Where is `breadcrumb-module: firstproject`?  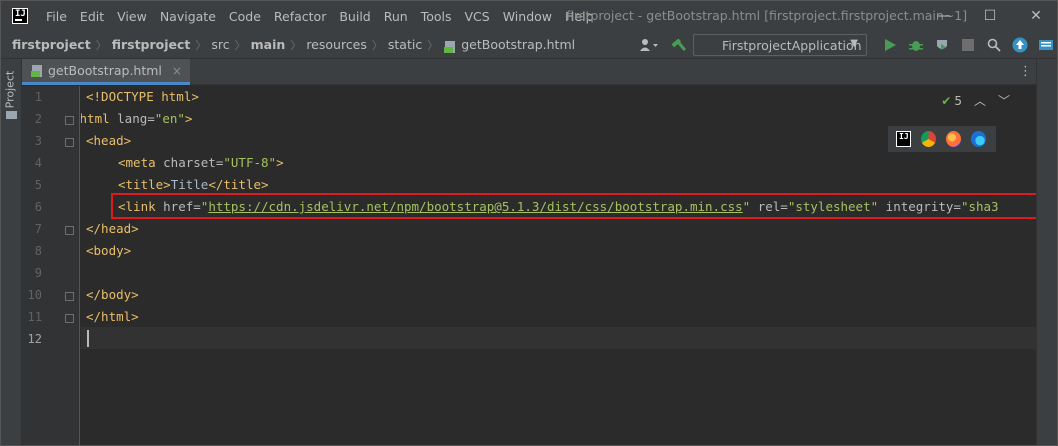 breadcrumb-module: firstproject is located at coordinates (151, 44).